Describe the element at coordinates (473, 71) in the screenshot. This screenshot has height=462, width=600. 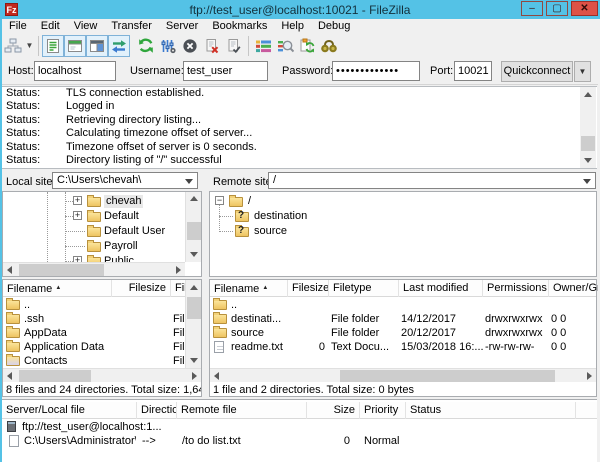
I see `port-input: 10021` at that location.